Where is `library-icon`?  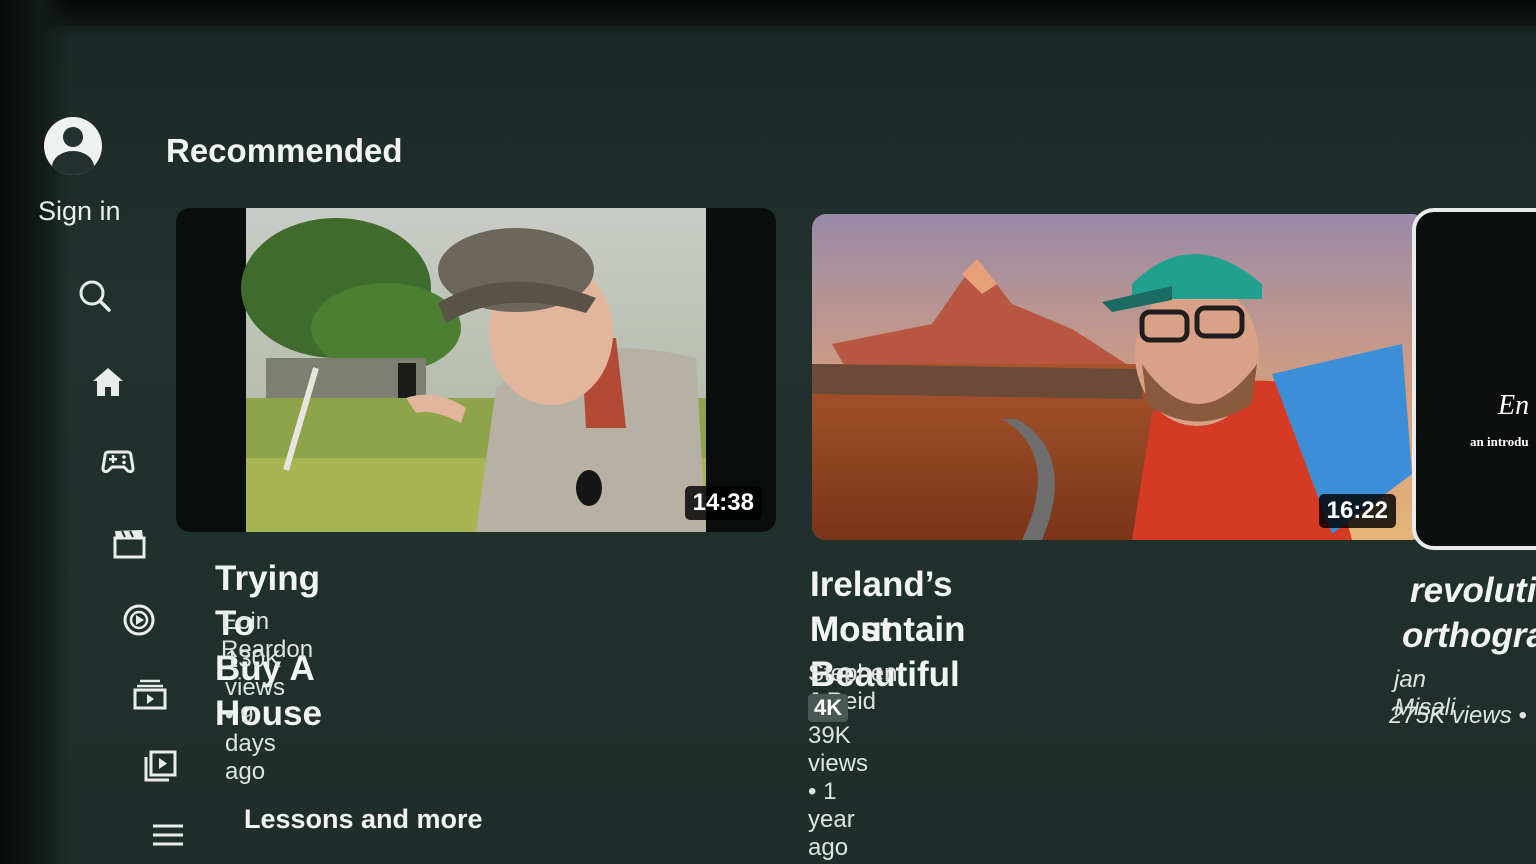 library-icon is located at coordinates (160, 766).